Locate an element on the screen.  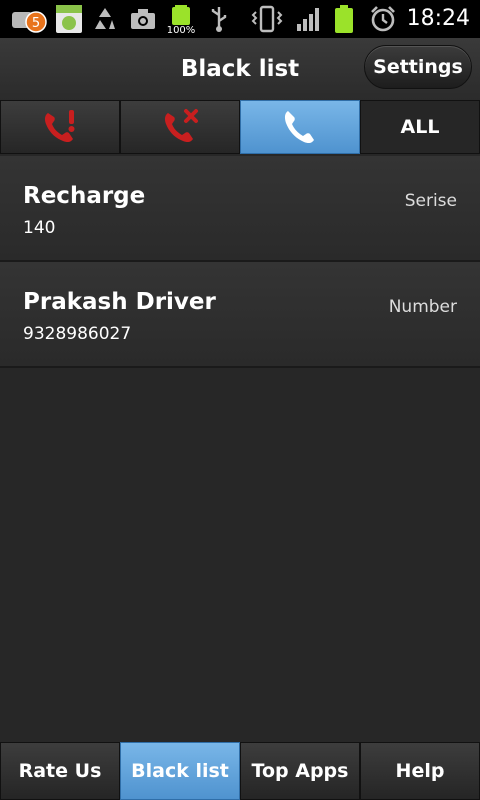
call-filter-tabs: ALL is located at coordinates (240, 127).